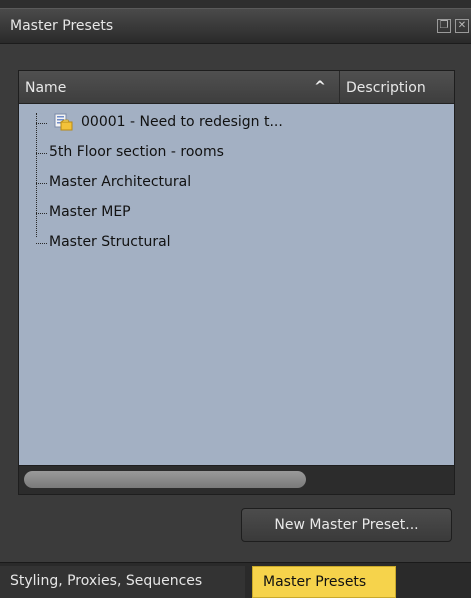 Image resolution: width=471 pixels, height=598 pixels. What do you see at coordinates (235, 26) in the screenshot?
I see `panel-titlebar: Master Presets ❐ ✕` at bounding box center [235, 26].